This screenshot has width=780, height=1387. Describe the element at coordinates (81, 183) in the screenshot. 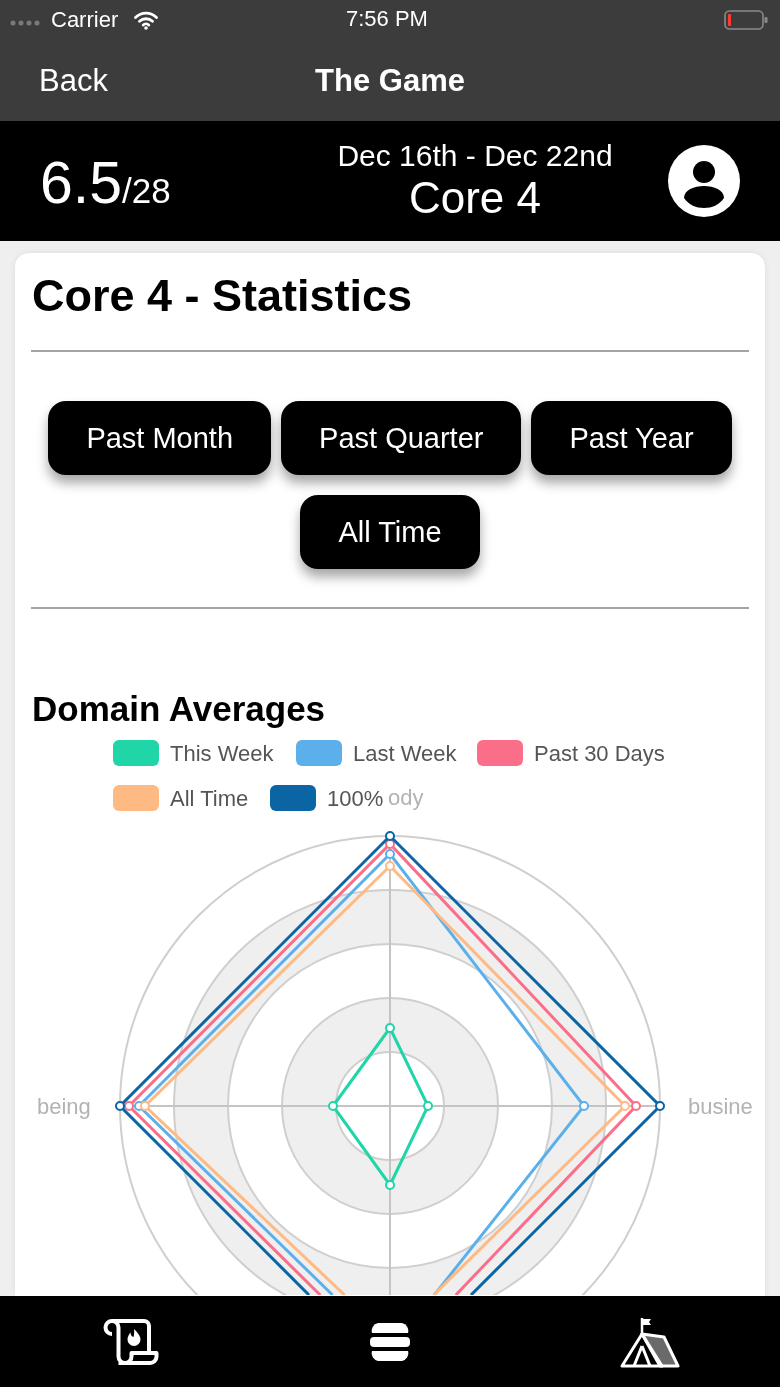

I see `score-value: 6.5` at that location.